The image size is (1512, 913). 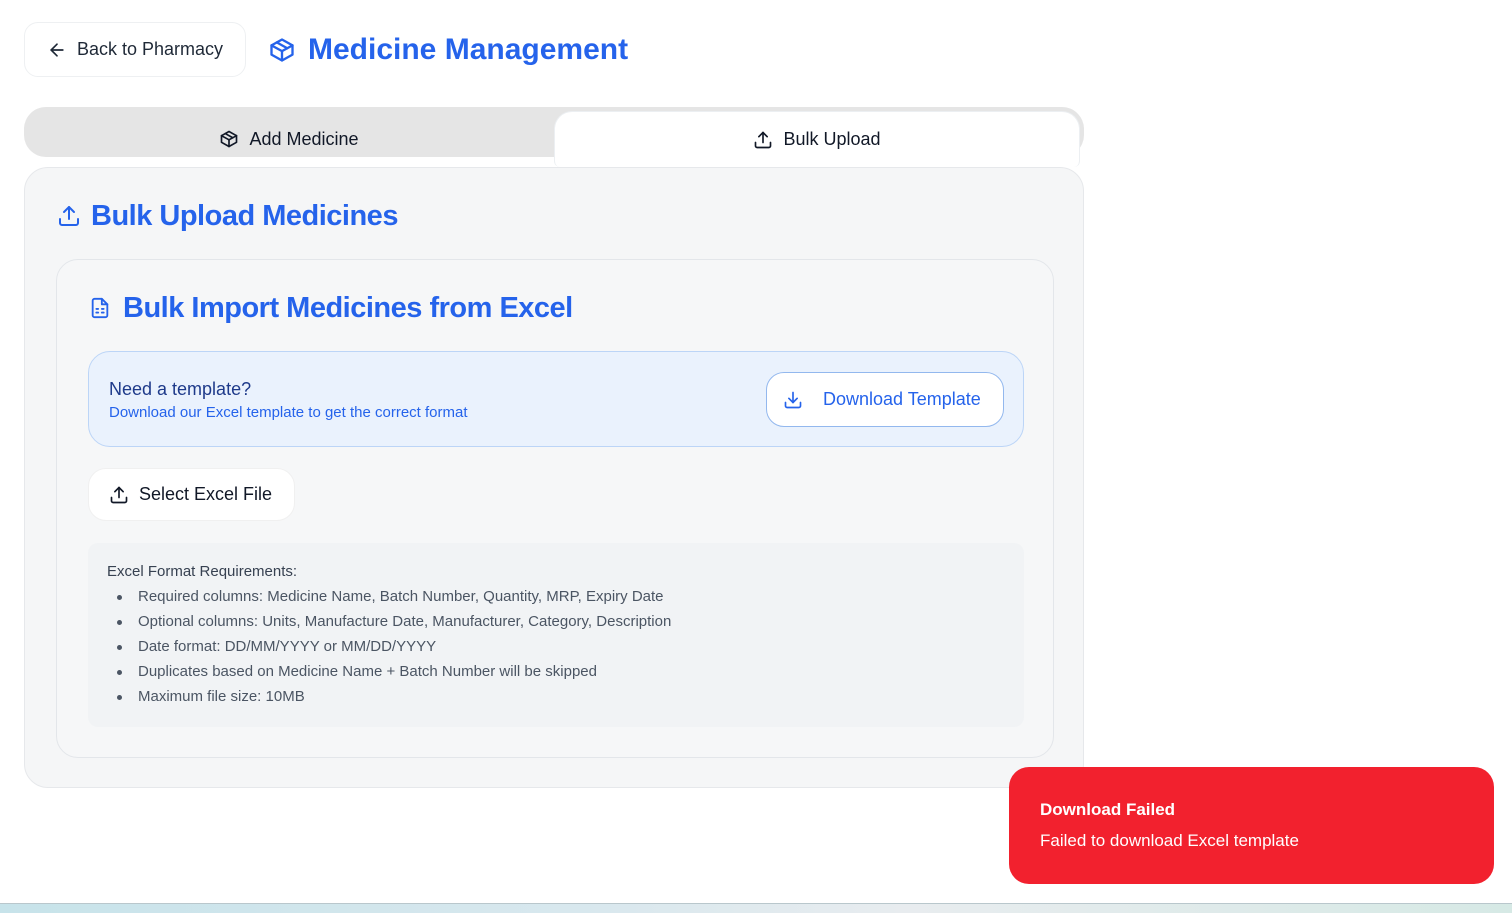 I want to click on select-excel-file-label: Select Excel File, so click(x=206, y=494).